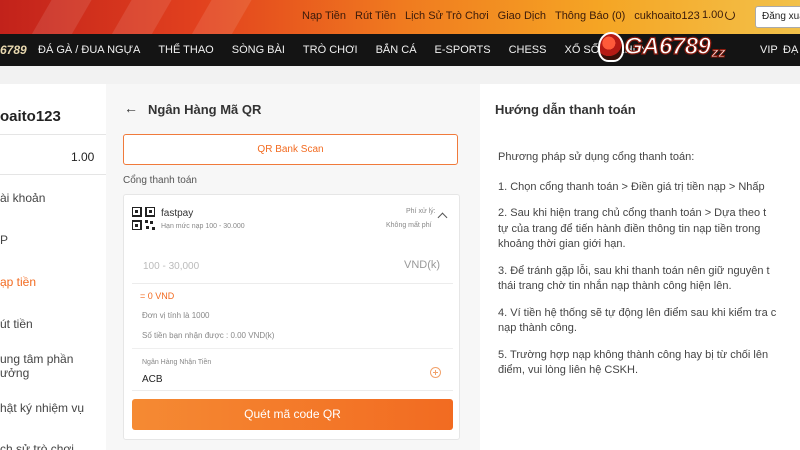  Describe the element at coordinates (713, 15) in the screenshot. I see `top-balance-value: 1.00` at that location.